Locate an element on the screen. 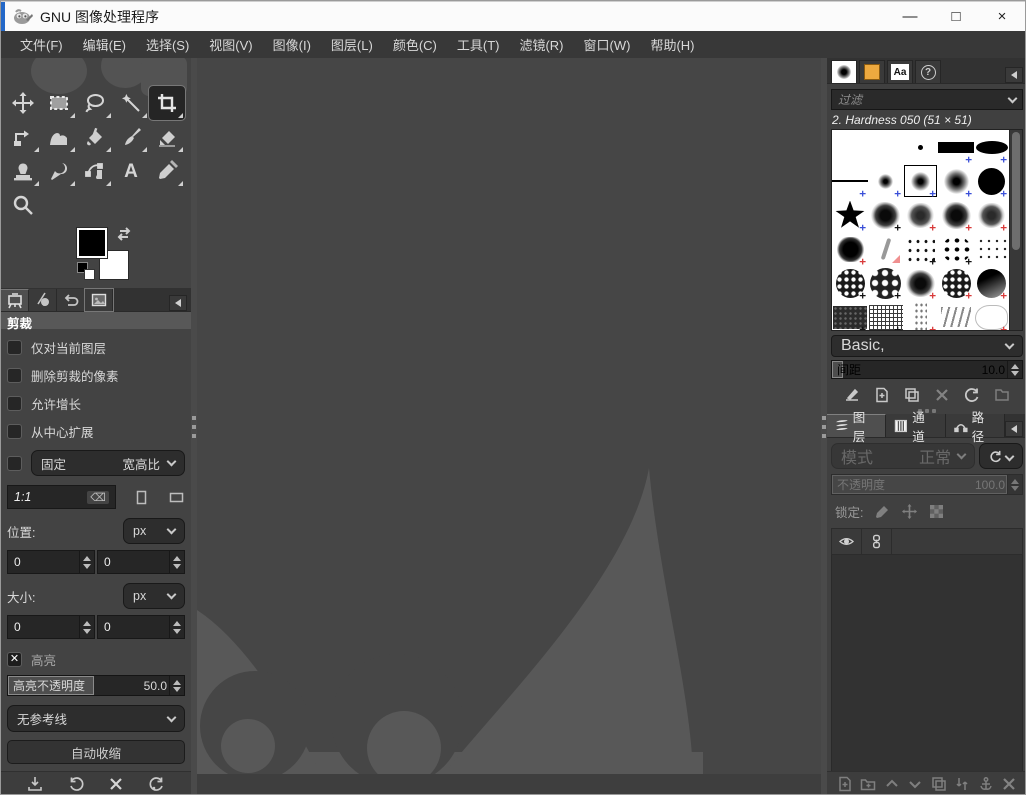 The image size is (1026, 795). brush-group-dropdown: Basic, is located at coordinates (927, 346).